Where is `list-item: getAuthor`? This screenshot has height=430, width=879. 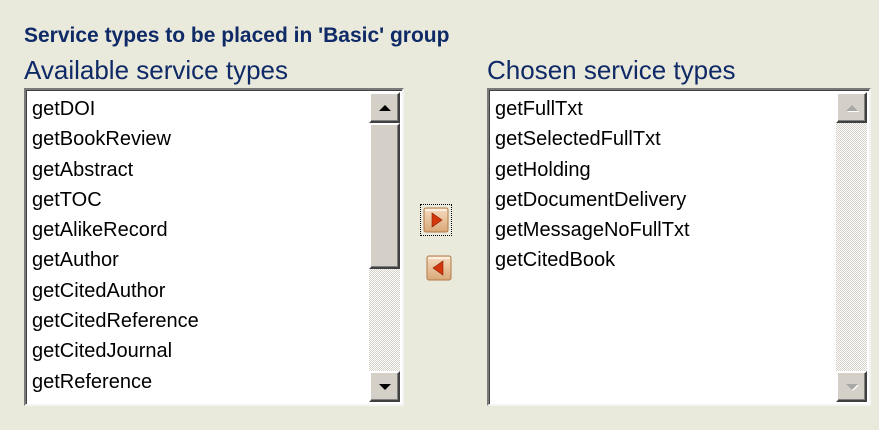
list-item: getAuthor is located at coordinates (199, 260).